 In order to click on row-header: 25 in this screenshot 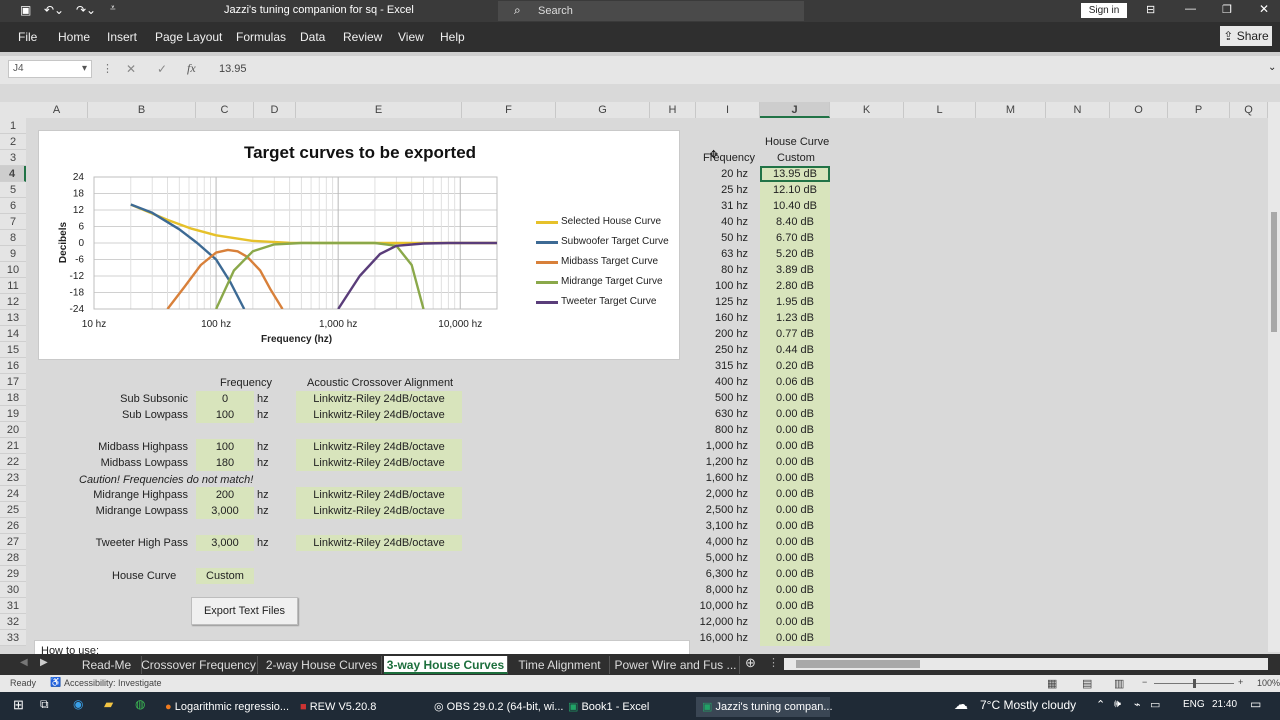, I will do `click(13, 510)`.